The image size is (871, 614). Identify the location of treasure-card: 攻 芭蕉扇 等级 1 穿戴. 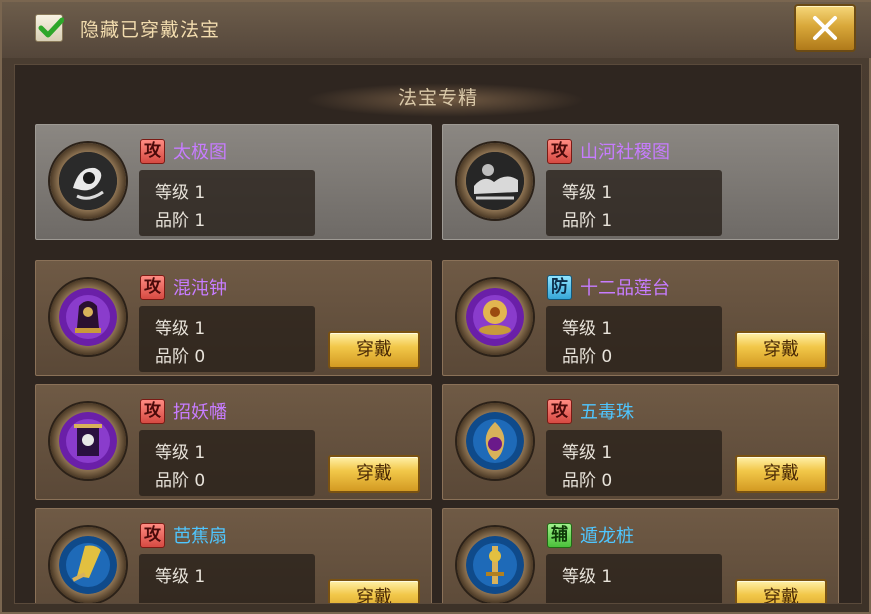
(233, 555).